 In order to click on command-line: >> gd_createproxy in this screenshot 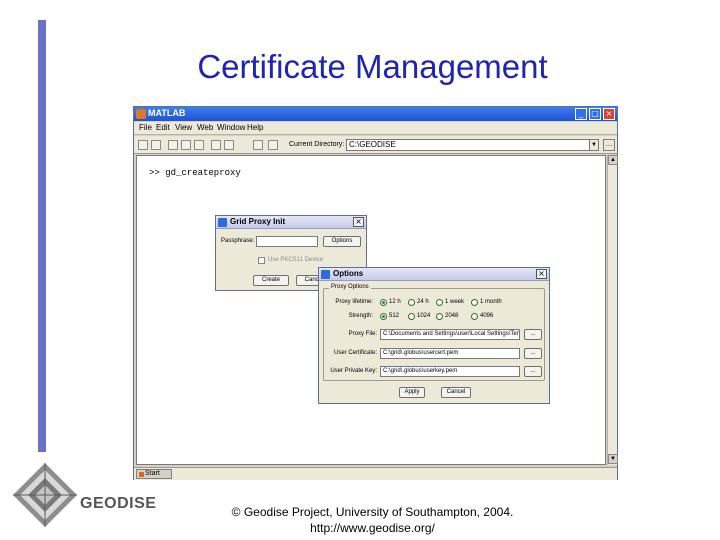, I will do `click(195, 173)`.